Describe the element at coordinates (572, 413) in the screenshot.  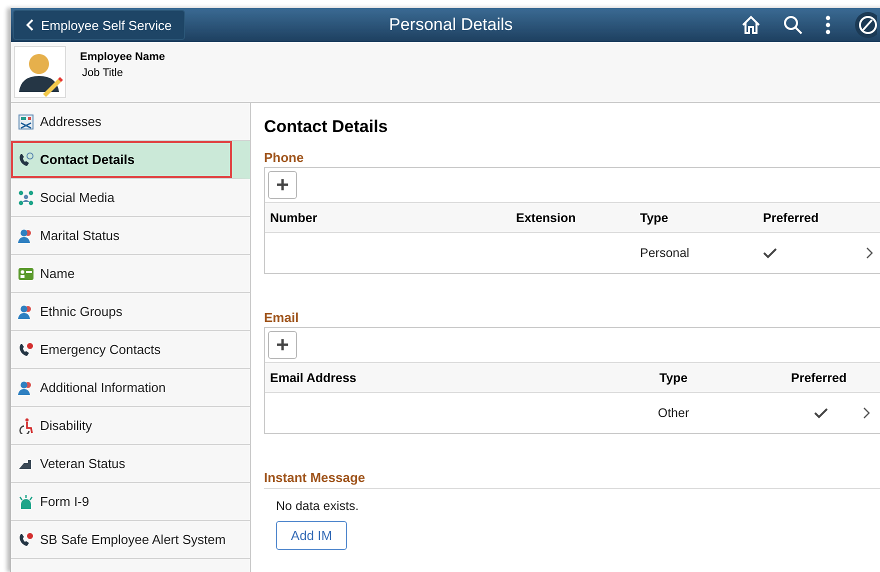
I see `table-row: Other` at that location.